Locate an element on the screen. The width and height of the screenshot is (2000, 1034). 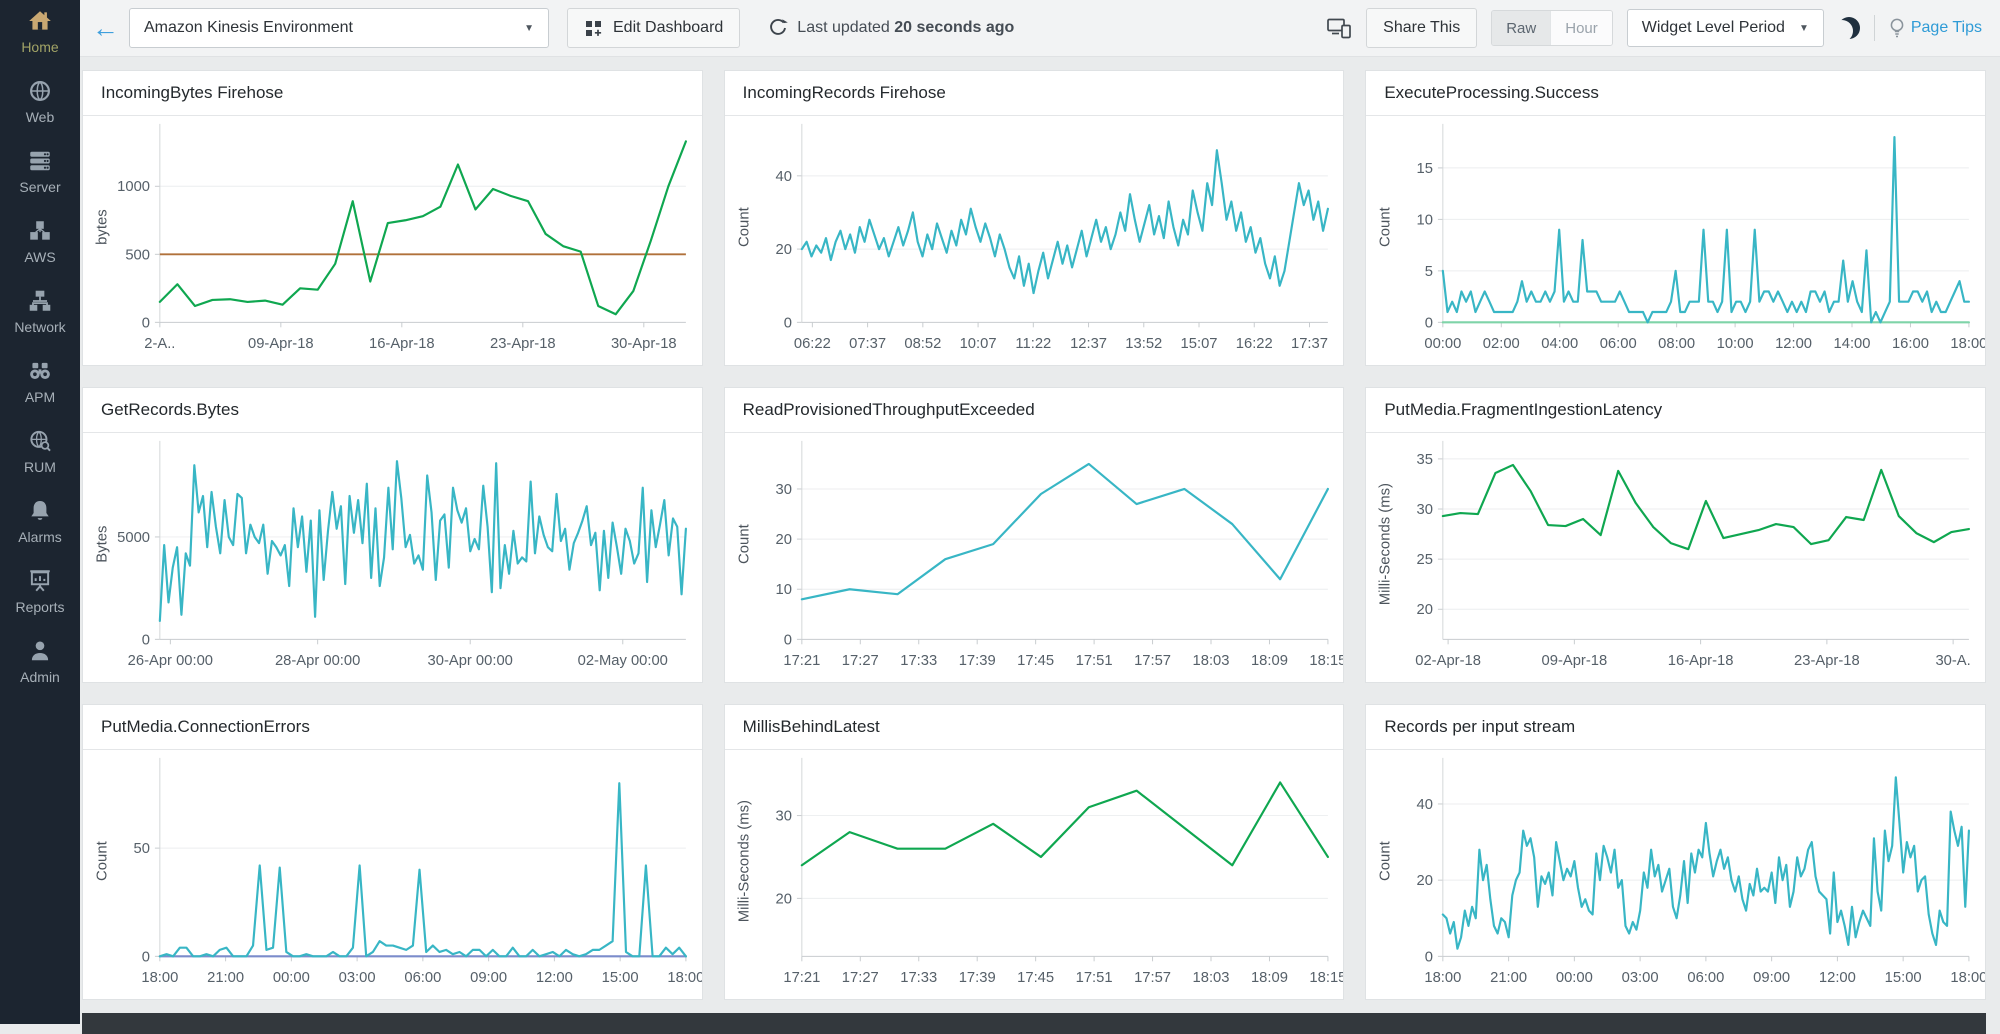
svg-text: 18:15 is located at coordinates (1326, 661).